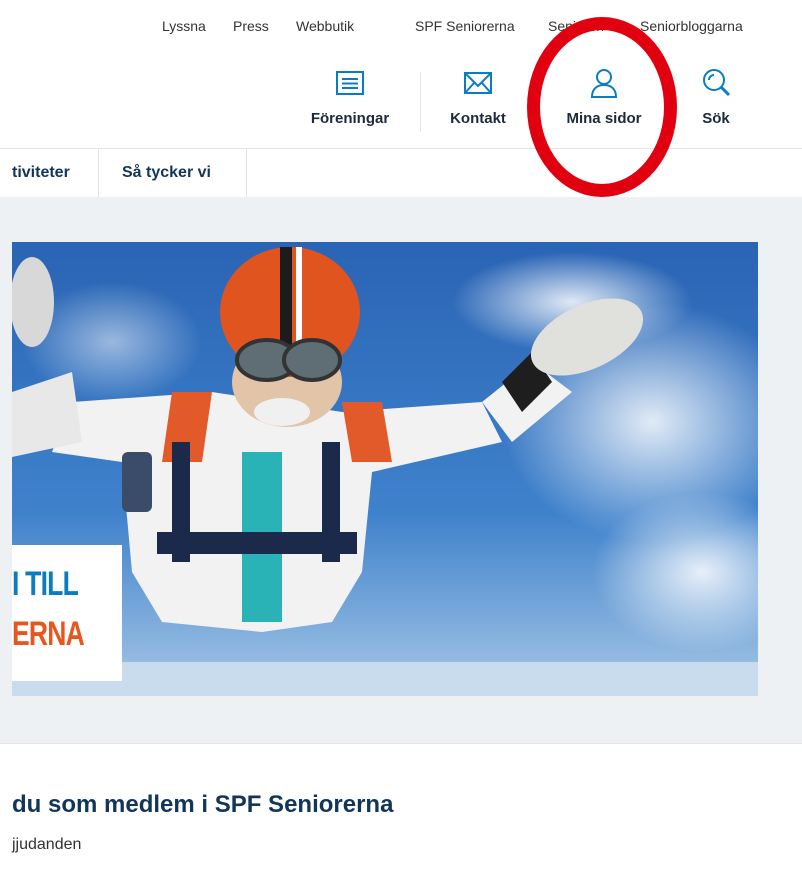 This screenshot has width=802, height=891. I want to click on nav-kontakt-label: Kontakt, so click(478, 118).